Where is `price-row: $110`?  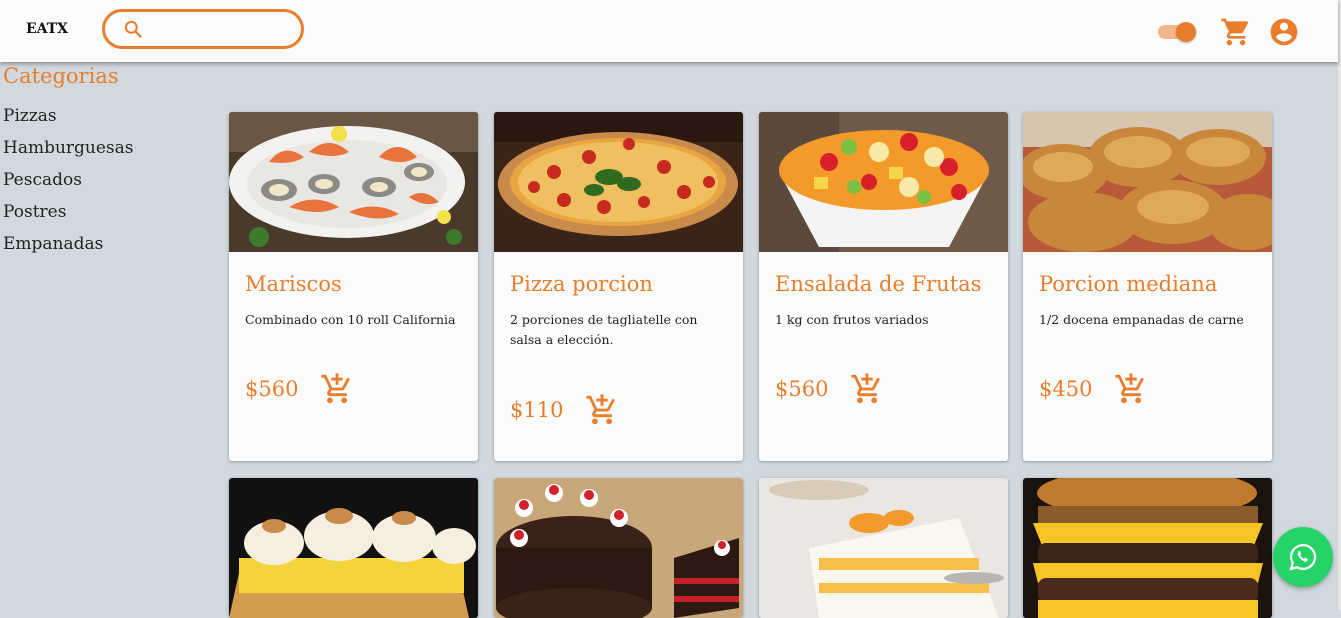
price-row: $110 is located at coordinates (564, 410).